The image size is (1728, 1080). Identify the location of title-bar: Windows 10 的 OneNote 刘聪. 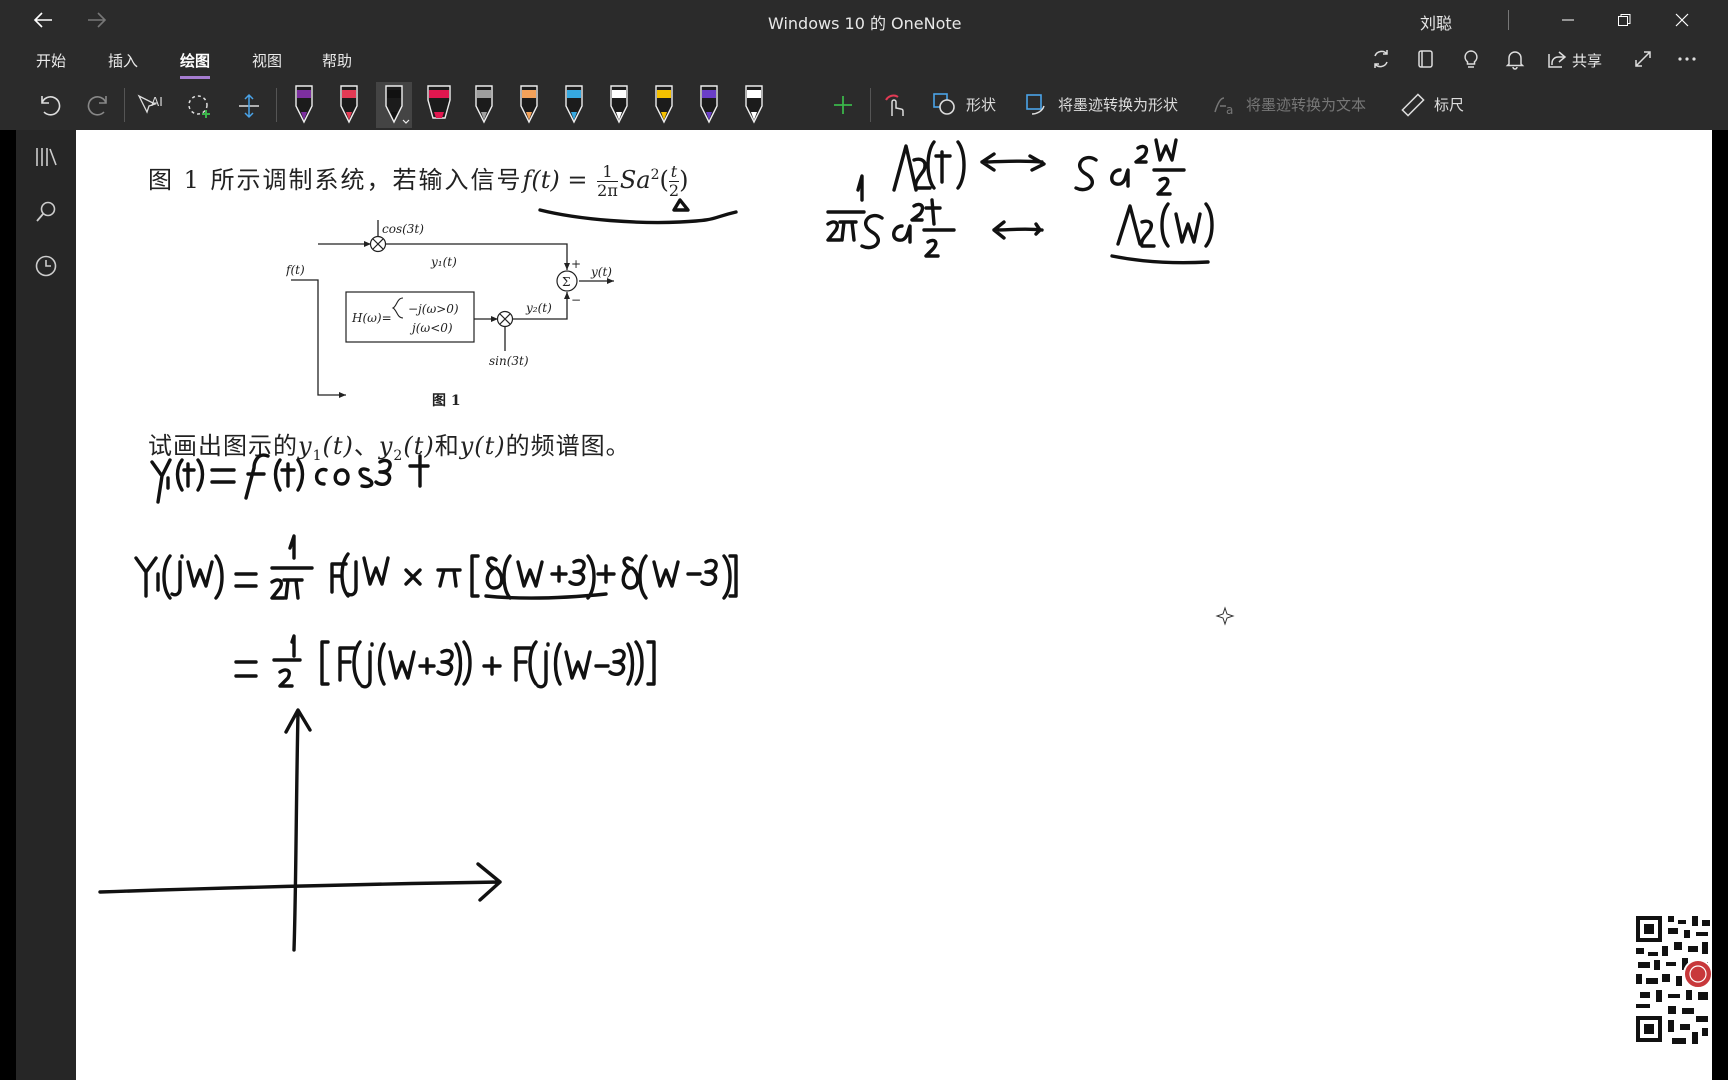
(864, 20).